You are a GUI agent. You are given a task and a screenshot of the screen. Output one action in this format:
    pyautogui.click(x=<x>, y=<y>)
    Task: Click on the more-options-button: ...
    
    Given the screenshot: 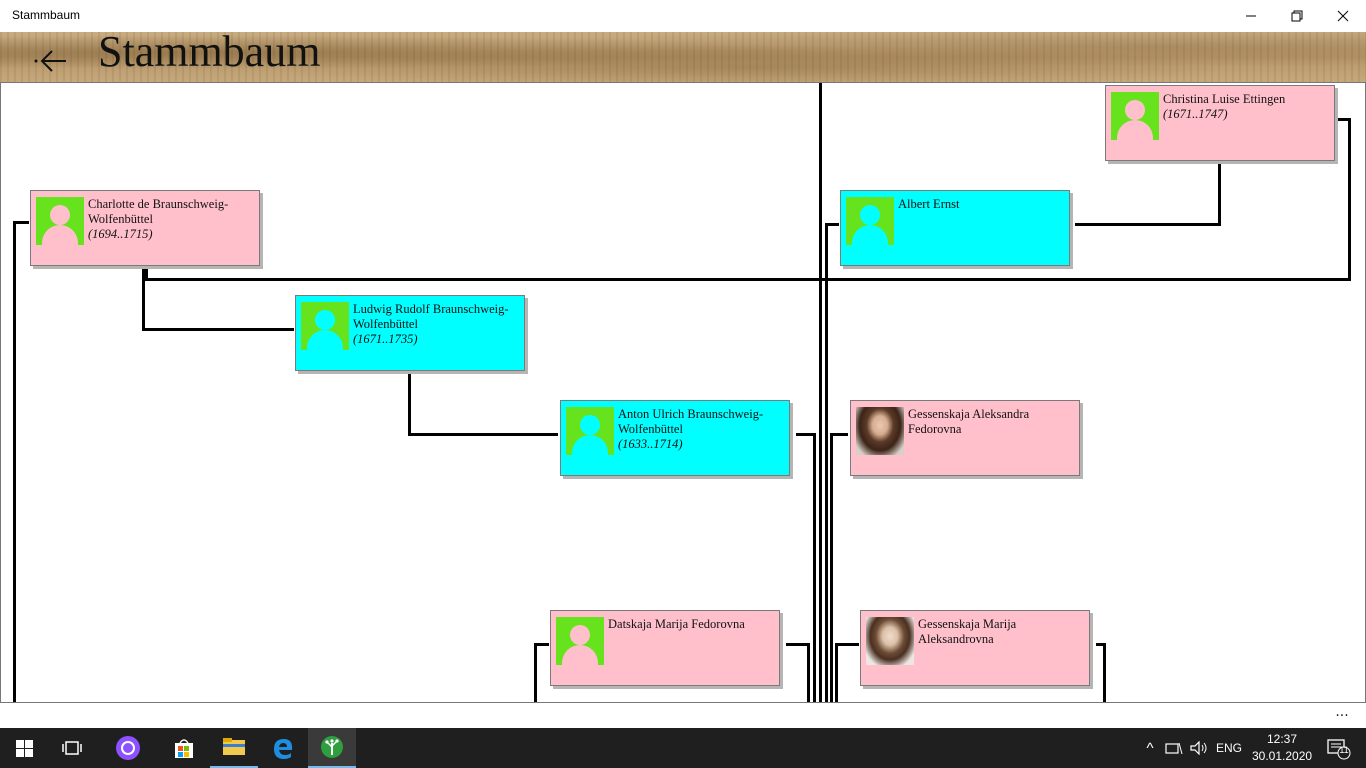 What is the action you would take?
    pyautogui.click(x=1342, y=714)
    